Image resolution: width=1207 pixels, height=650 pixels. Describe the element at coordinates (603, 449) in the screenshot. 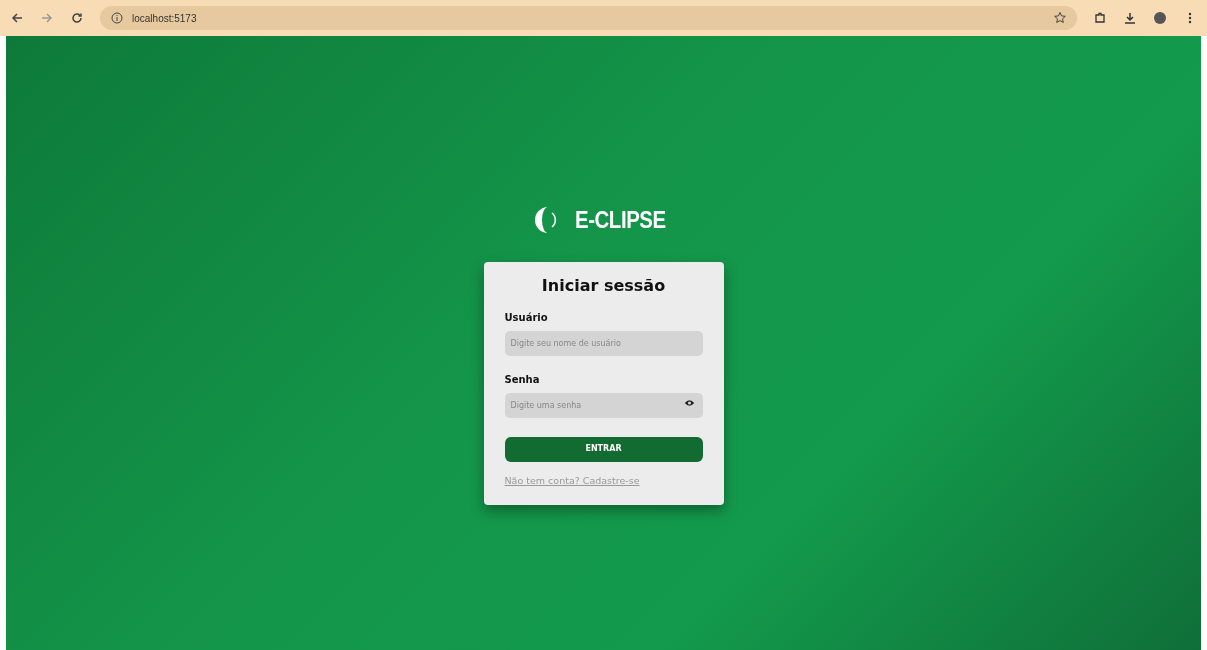

I see `submit-button: ENTRAR` at that location.